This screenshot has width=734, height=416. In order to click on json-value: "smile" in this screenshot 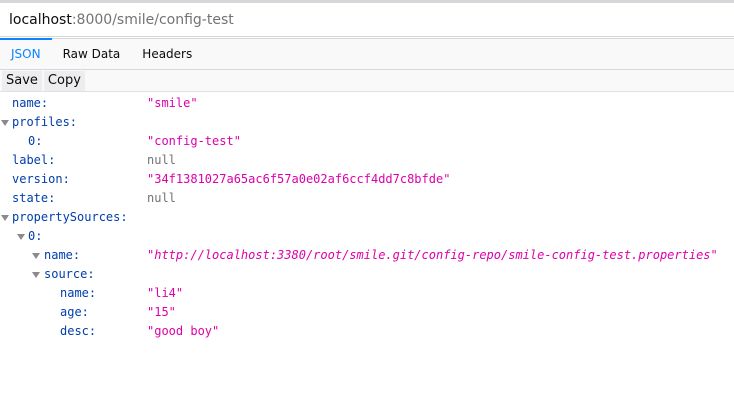, I will do `click(172, 103)`.